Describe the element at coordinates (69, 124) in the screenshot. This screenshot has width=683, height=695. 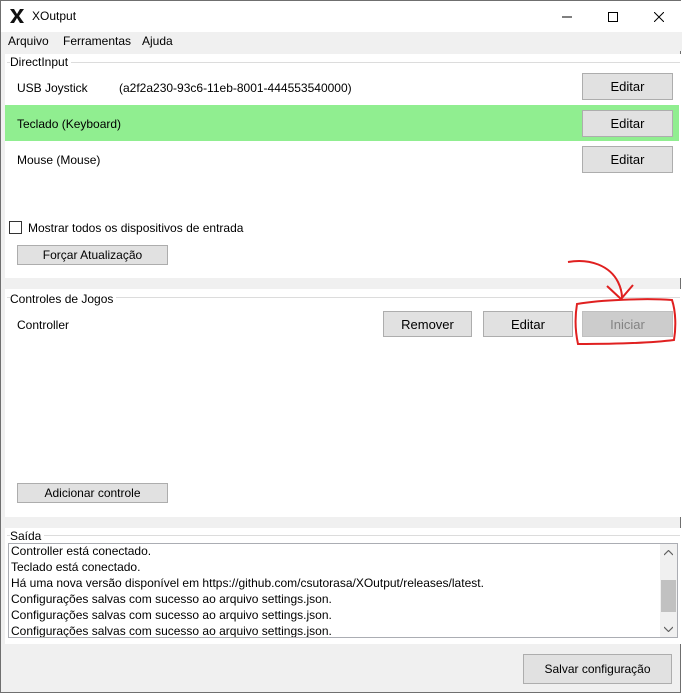
I see `device-name-keyboard: Teclado (Keyboard)` at that location.